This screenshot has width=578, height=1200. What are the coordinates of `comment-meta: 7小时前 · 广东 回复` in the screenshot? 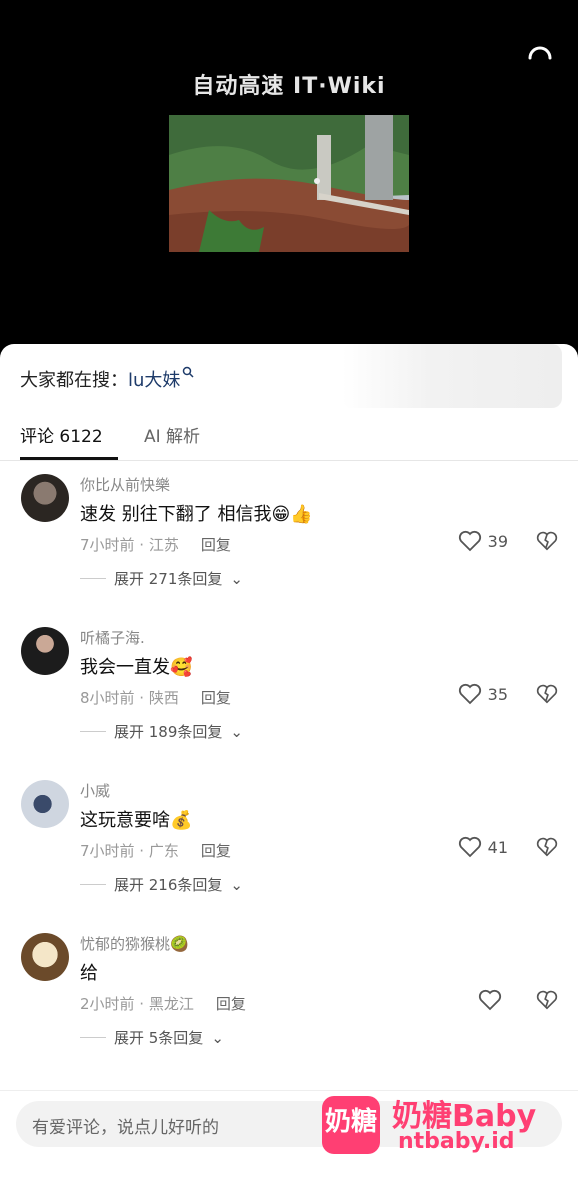 It's located at (155, 850).